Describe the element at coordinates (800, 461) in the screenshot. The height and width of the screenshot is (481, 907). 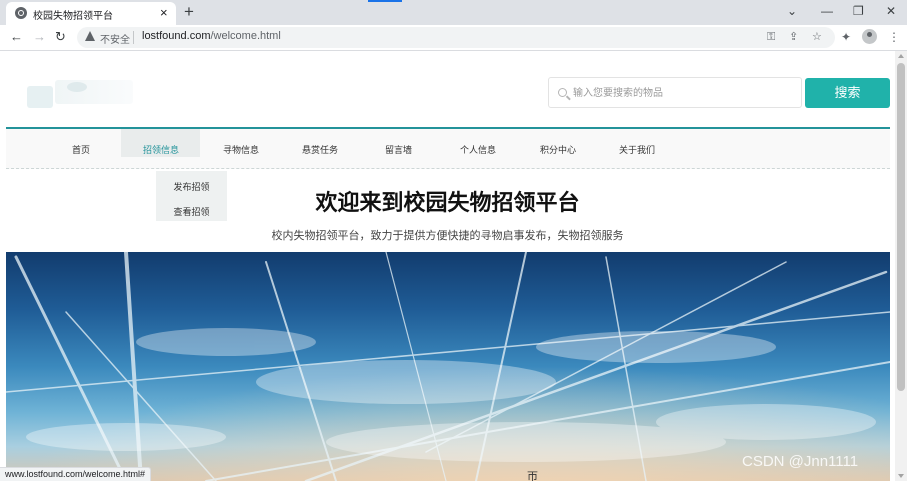
I see `watermark: CSDN @Jnn1111` at that location.